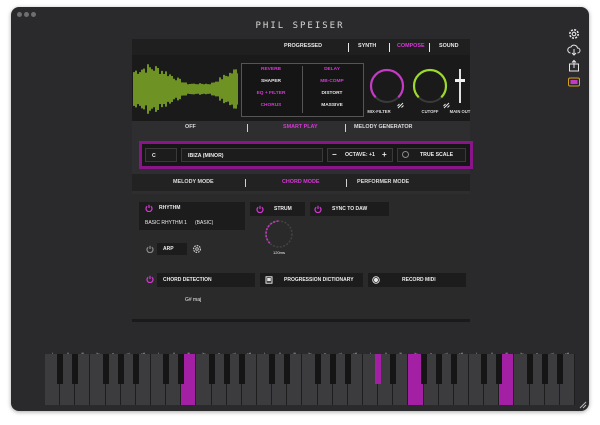 The width and height of the screenshot is (600, 425). Describe the element at coordinates (448, 46) in the screenshot. I see `nav-sound: SOUND` at that location.